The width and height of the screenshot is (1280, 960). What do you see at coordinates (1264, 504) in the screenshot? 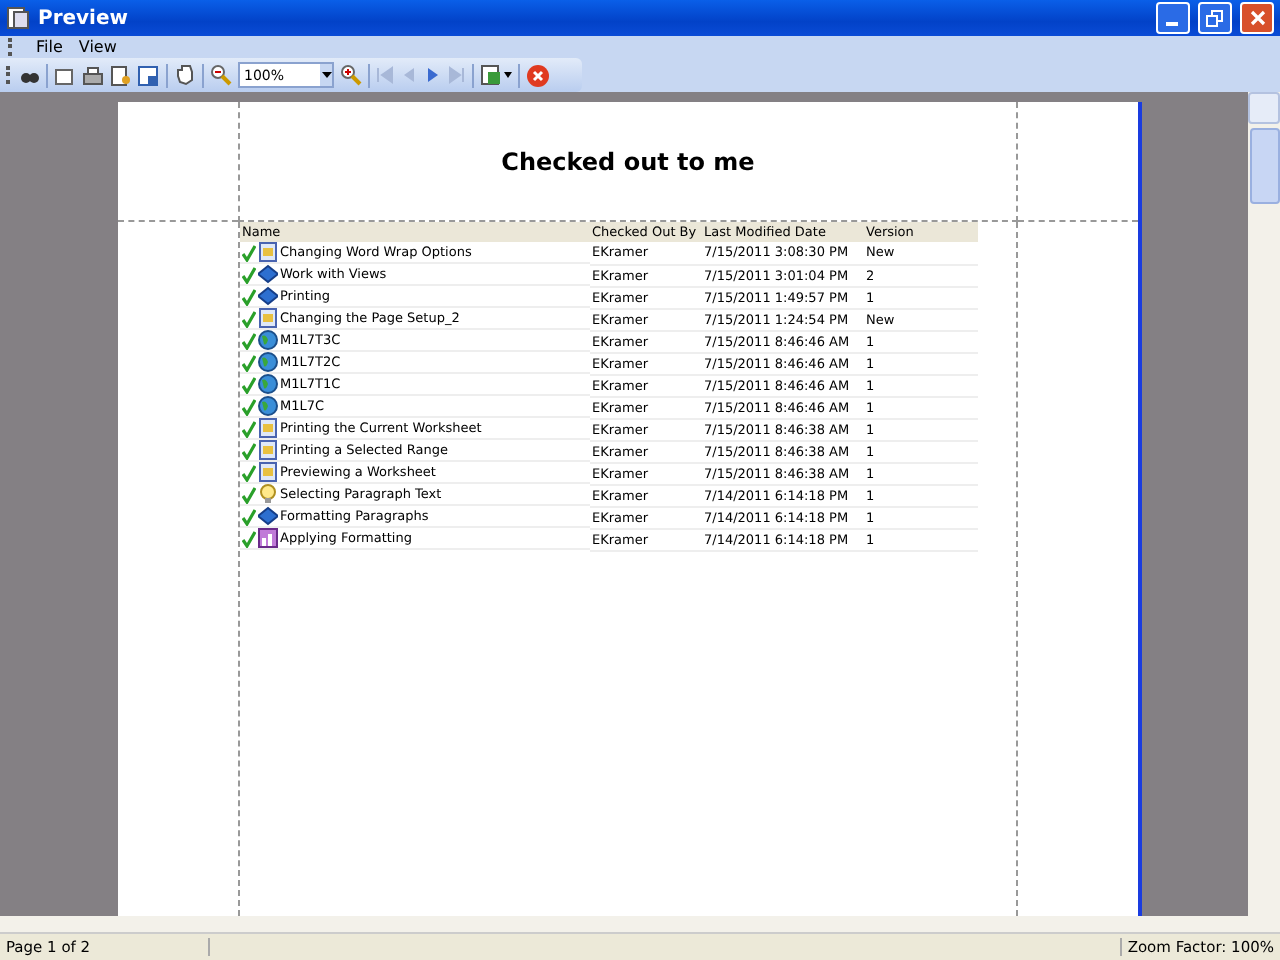
I see `vertical-scrollbar` at bounding box center [1264, 504].